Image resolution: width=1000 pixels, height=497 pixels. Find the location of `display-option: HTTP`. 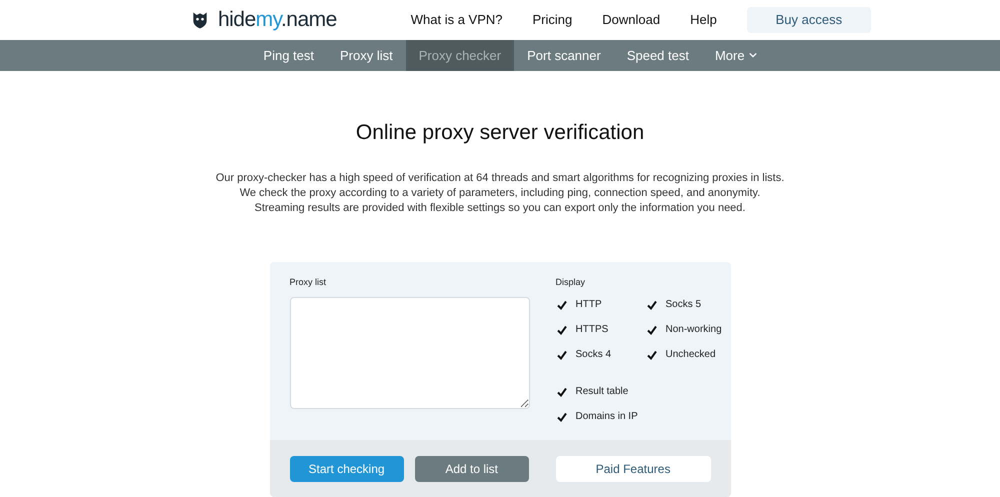

display-option: HTTP is located at coordinates (601, 304).